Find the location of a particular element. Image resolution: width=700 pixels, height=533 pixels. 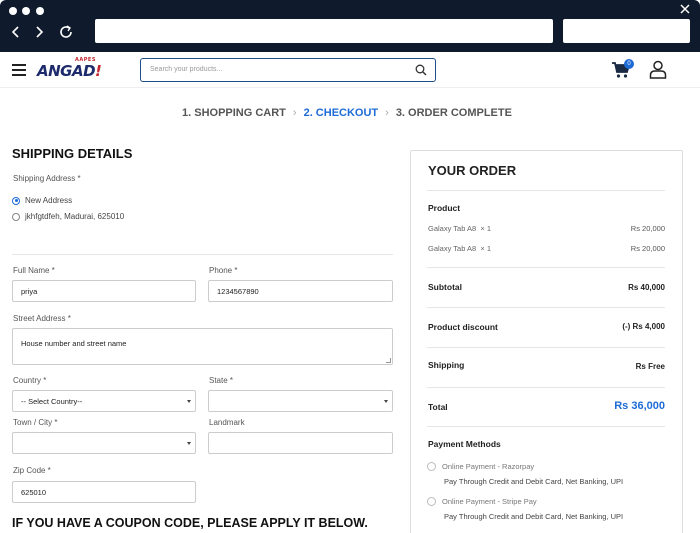

reload-icon is located at coordinates (66, 32).